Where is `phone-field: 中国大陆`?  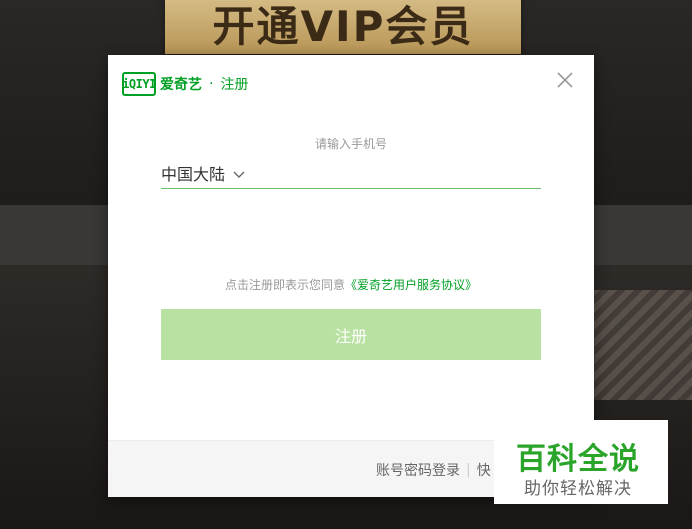 phone-field: 中国大陆 is located at coordinates (351, 173).